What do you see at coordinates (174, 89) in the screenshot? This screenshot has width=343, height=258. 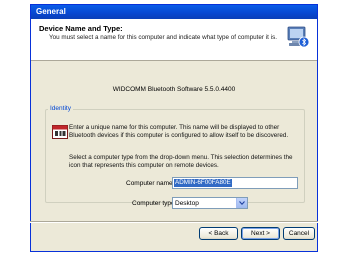 I see `software-version: WIDCOMM Bluetooth Software 5.5.0.4400` at bounding box center [174, 89].